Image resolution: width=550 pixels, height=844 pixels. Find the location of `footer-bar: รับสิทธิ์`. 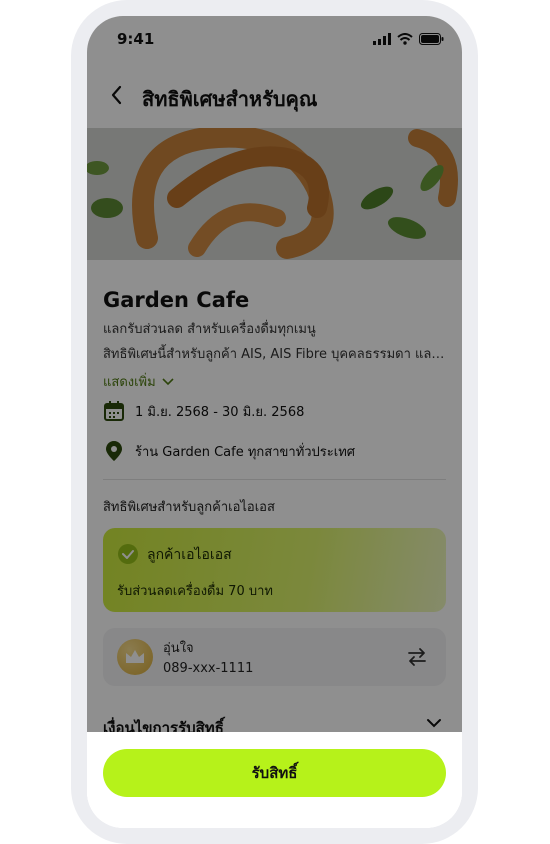

footer-bar: รับสิทธิ์ is located at coordinates (274, 780).